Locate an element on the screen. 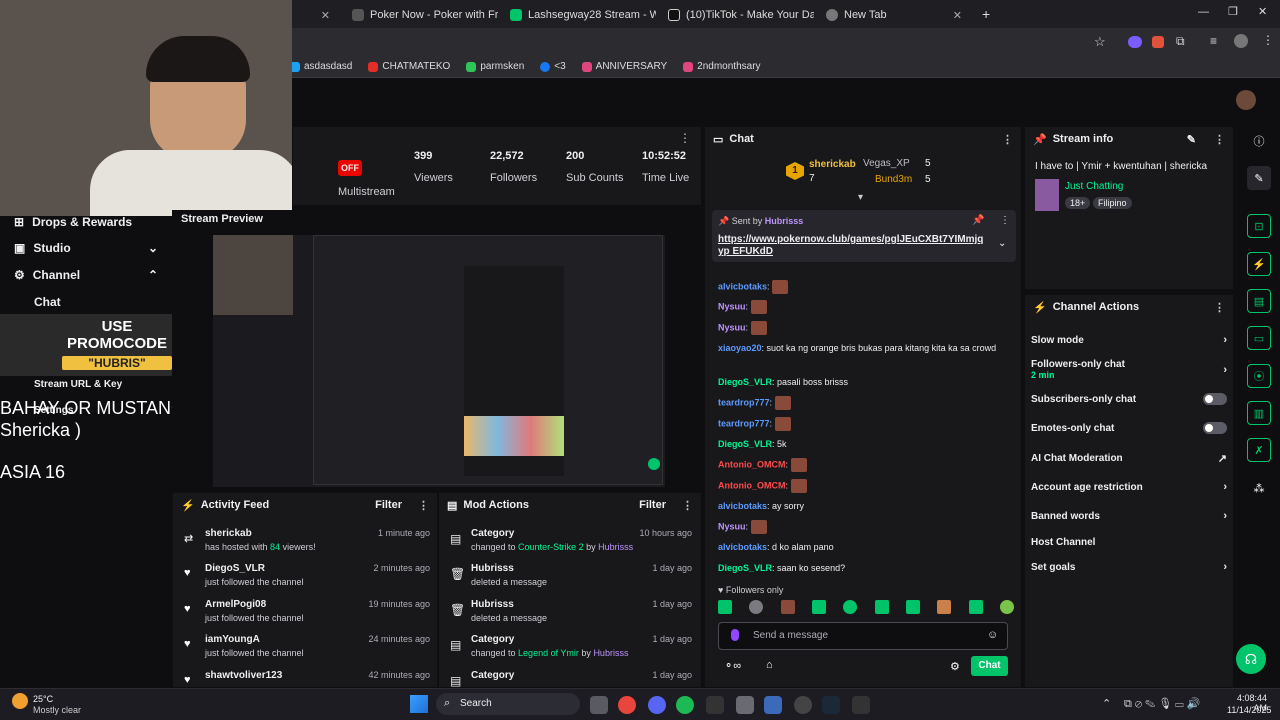 The height and width of the screenshot is (720, 1280). tray-chevron-icon: ⌃ is located at coordinates (1106, 703).